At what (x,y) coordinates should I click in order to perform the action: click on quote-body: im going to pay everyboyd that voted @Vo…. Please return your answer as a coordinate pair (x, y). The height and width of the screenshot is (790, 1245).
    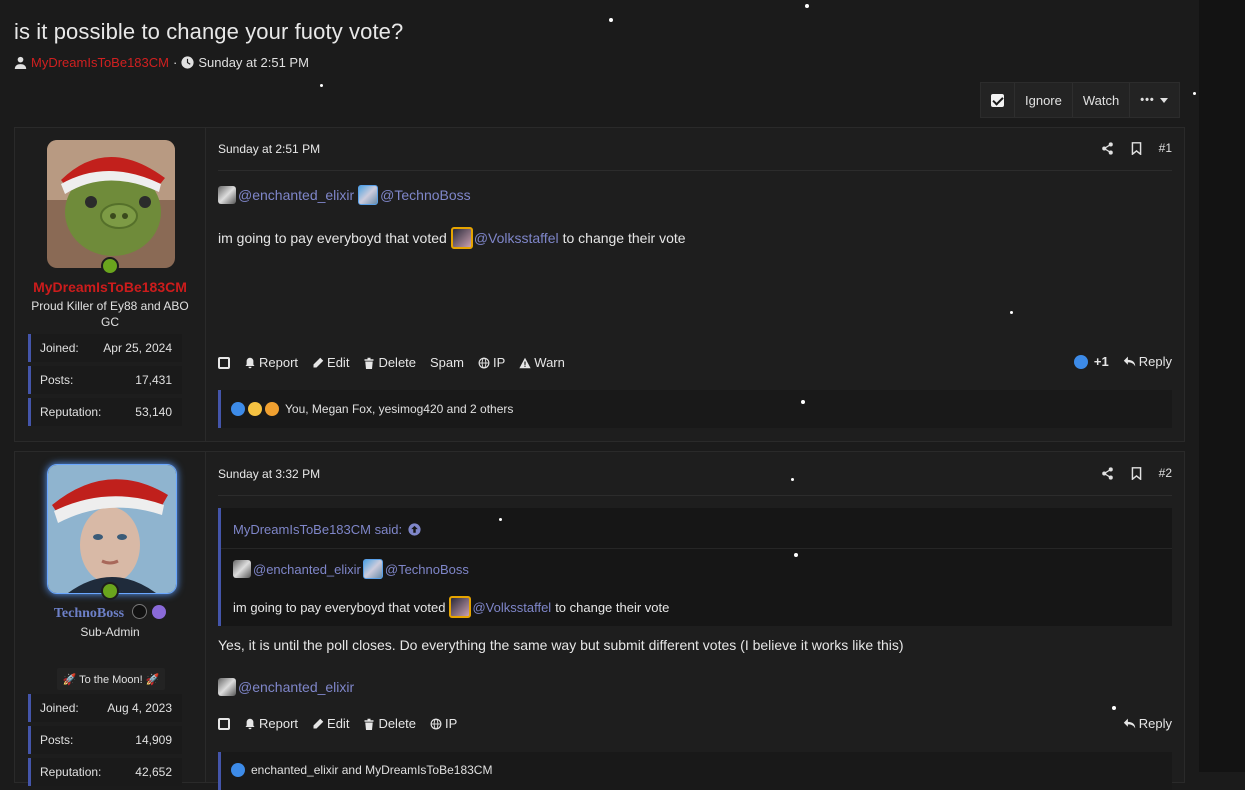
    Looking at the image, I should click on (451, 607).